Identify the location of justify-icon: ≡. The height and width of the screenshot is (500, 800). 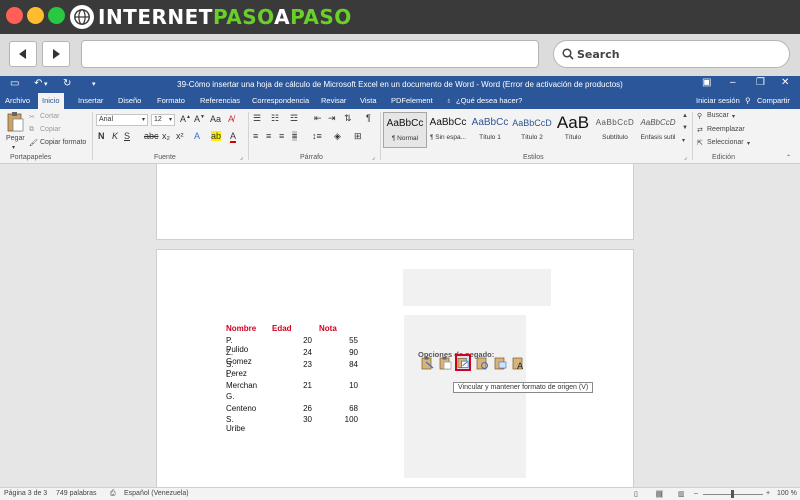
(295, 136).